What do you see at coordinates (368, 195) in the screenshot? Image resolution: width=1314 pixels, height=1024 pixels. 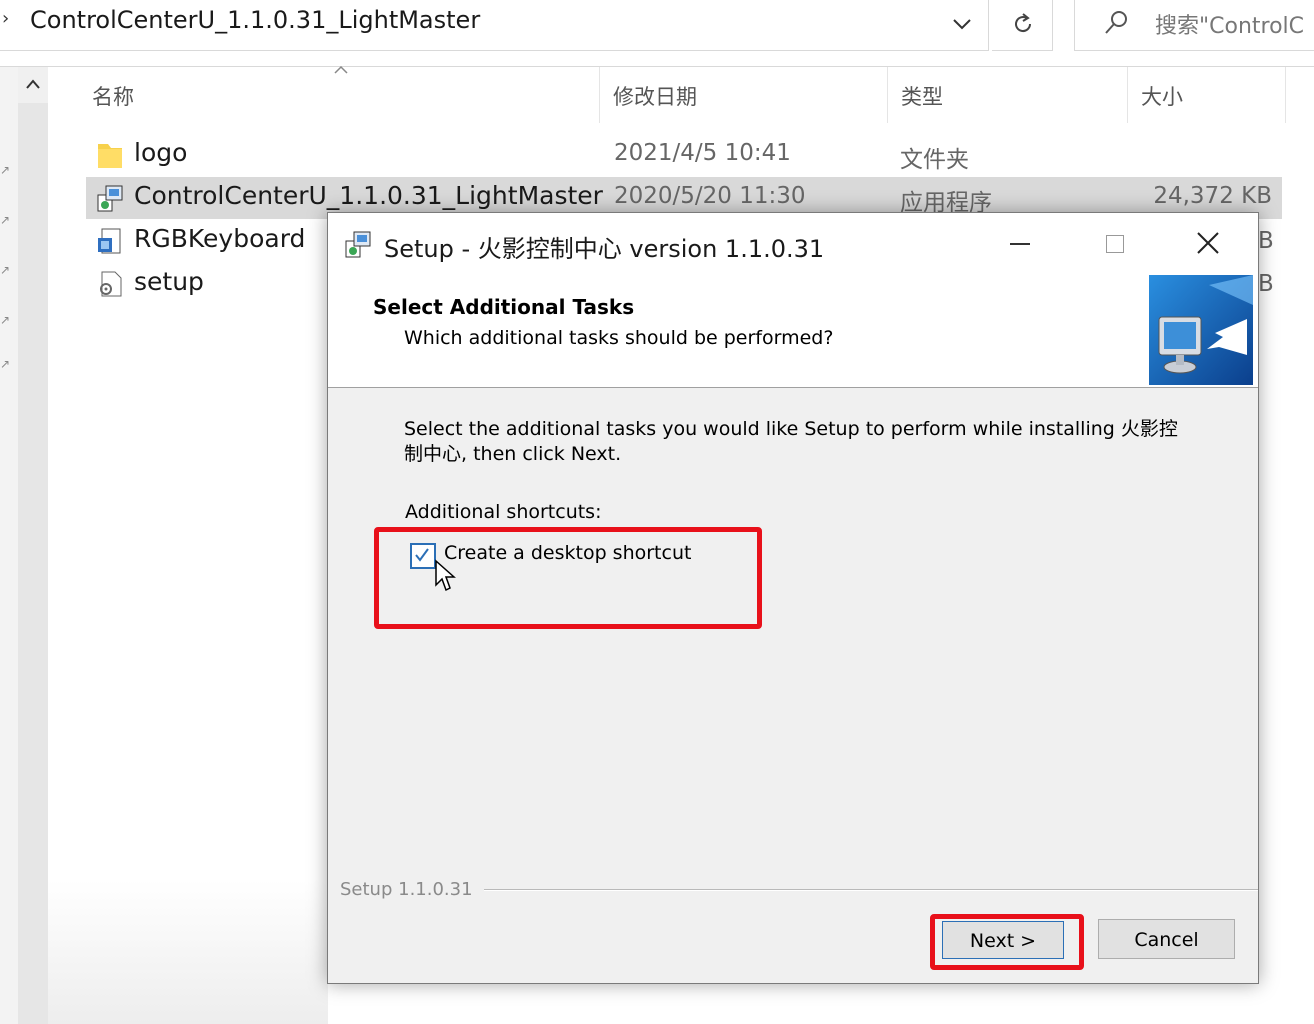 I see `file-name: ControlCenterU_1.1.0.31_LightMaster` at bounding box center [368, 195].